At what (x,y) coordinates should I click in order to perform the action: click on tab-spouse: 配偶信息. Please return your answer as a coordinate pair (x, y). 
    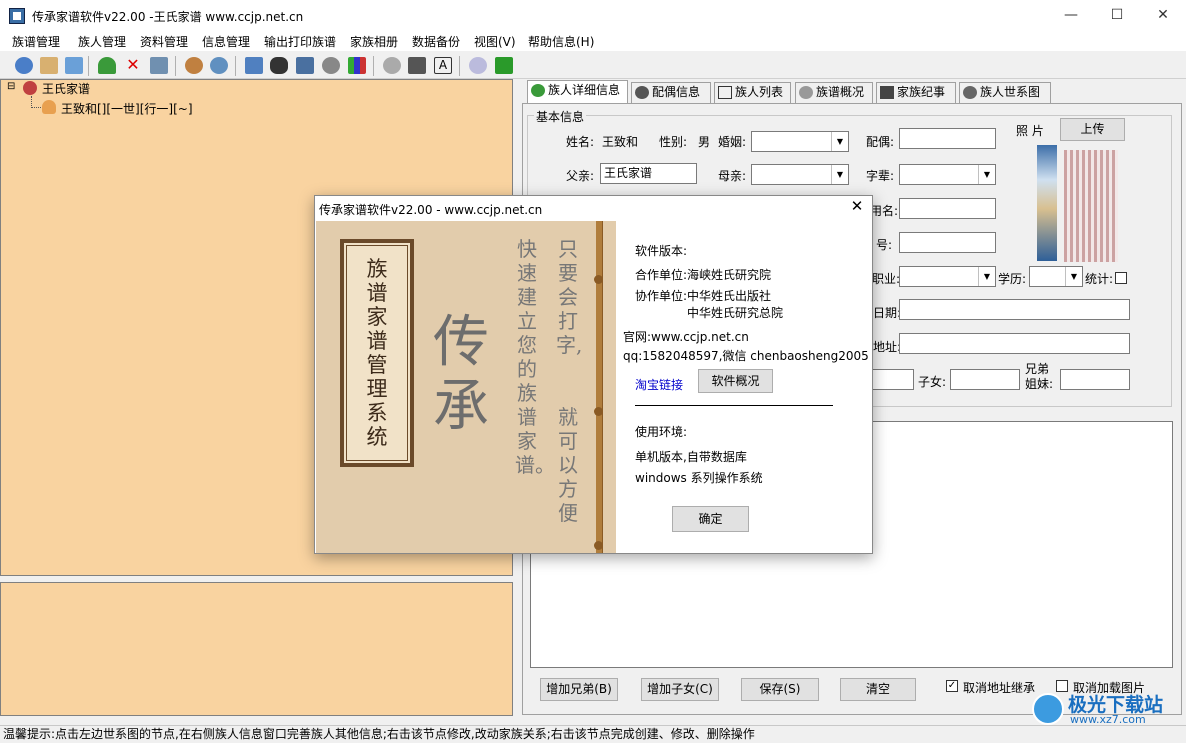
    Looking at the image, I should click on (671, 92).